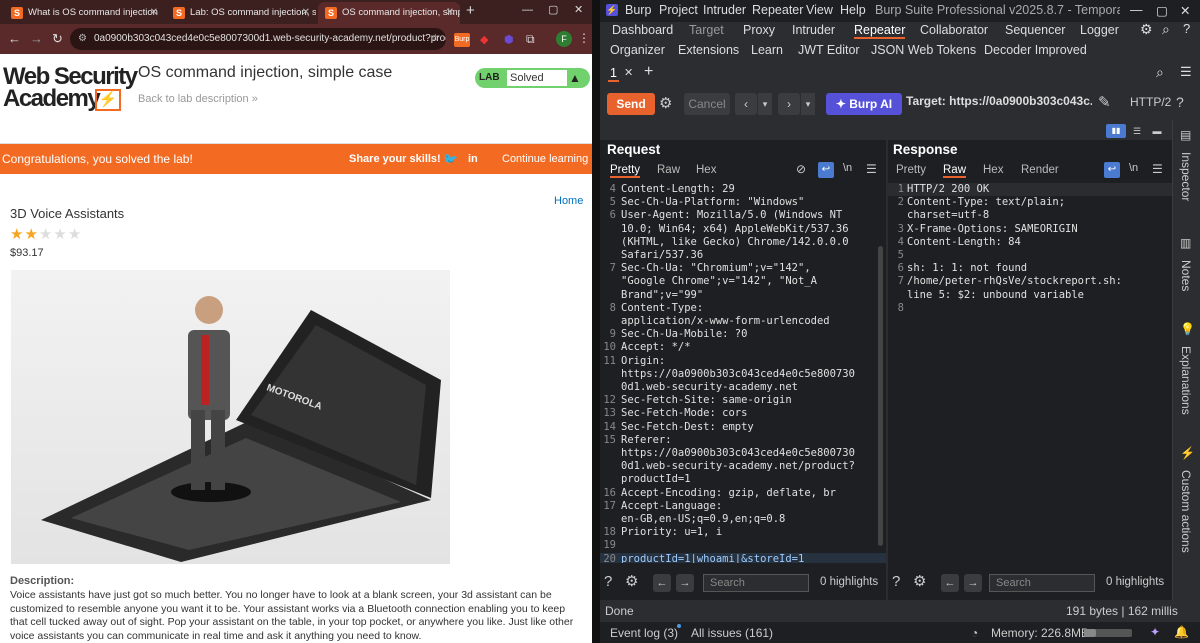 This screenshot has height=643, width=1200. What do you see at coordinates (625, 171) in the screenshot?
I see `request-tab-pretty: Pretty` at bounding box center [625, 171].